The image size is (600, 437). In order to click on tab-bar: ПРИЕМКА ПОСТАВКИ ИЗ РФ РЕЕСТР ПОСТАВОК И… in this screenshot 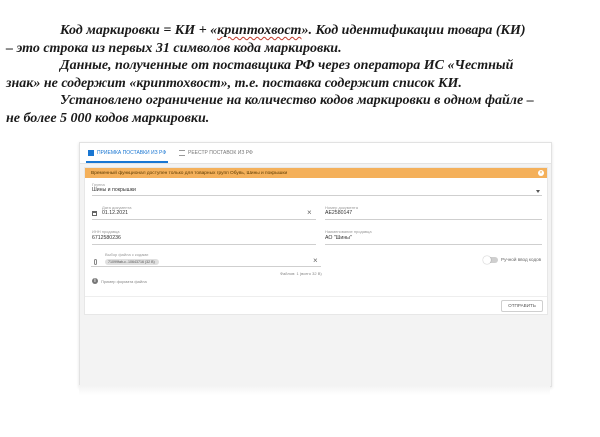, I will do `click(315, 153)`.